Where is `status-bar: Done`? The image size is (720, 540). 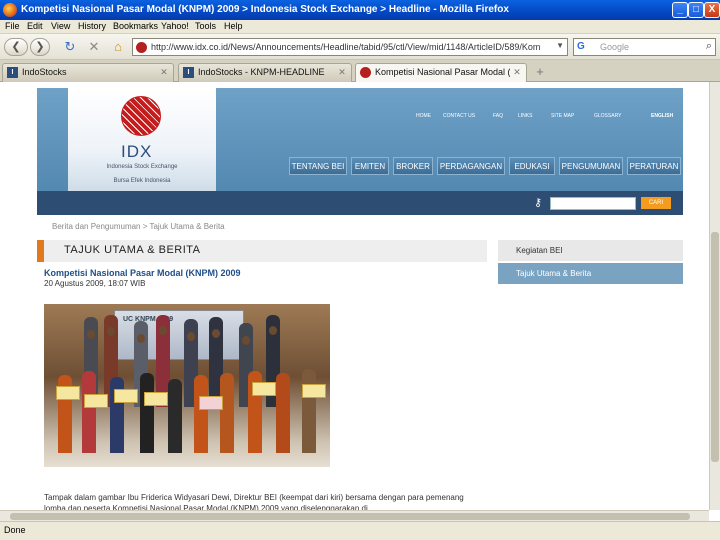 status-bar: Done is located at coordinates (360, 530).